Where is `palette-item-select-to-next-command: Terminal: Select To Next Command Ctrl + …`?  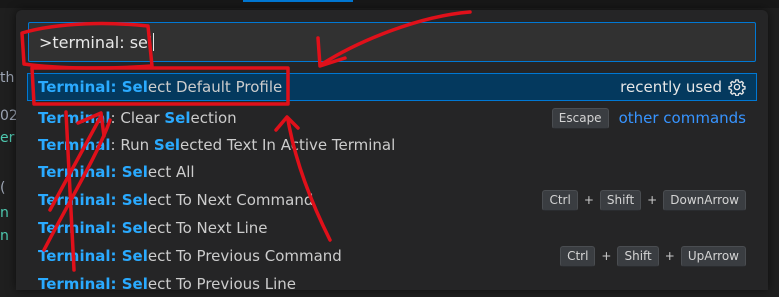 palette-item-select-to-next-command: Terminal: Select To Next Command Ctrl + … is located at coordinates (392, 200).